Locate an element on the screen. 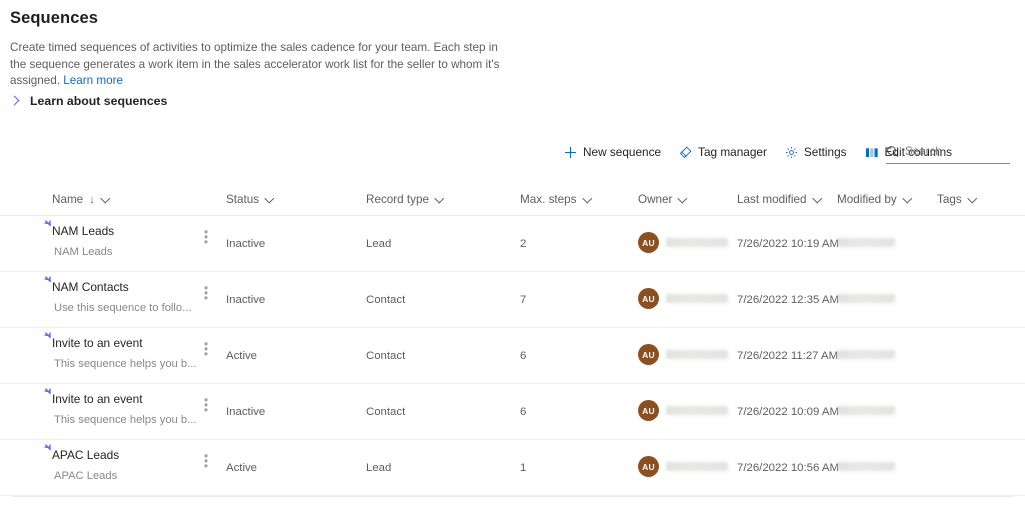 The width and height of the screenshot is (1025, 505). new-sequence-button: New sequence is located at coordinates (612, 152).